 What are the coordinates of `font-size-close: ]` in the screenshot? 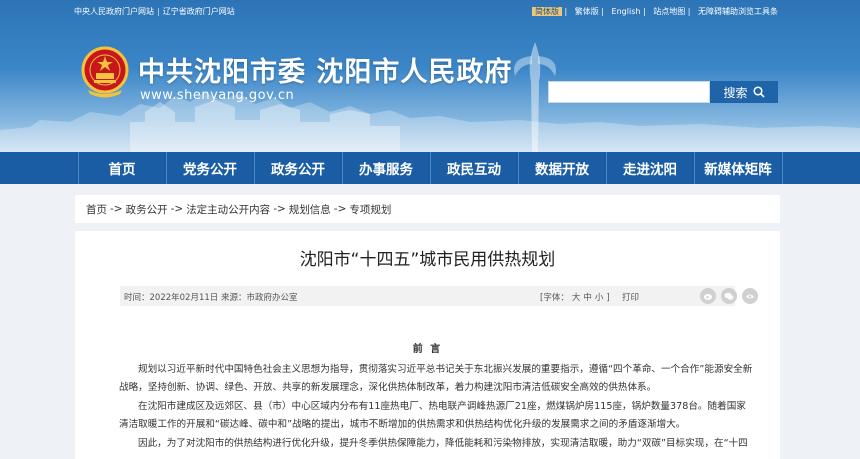 It's located at (608, 298).